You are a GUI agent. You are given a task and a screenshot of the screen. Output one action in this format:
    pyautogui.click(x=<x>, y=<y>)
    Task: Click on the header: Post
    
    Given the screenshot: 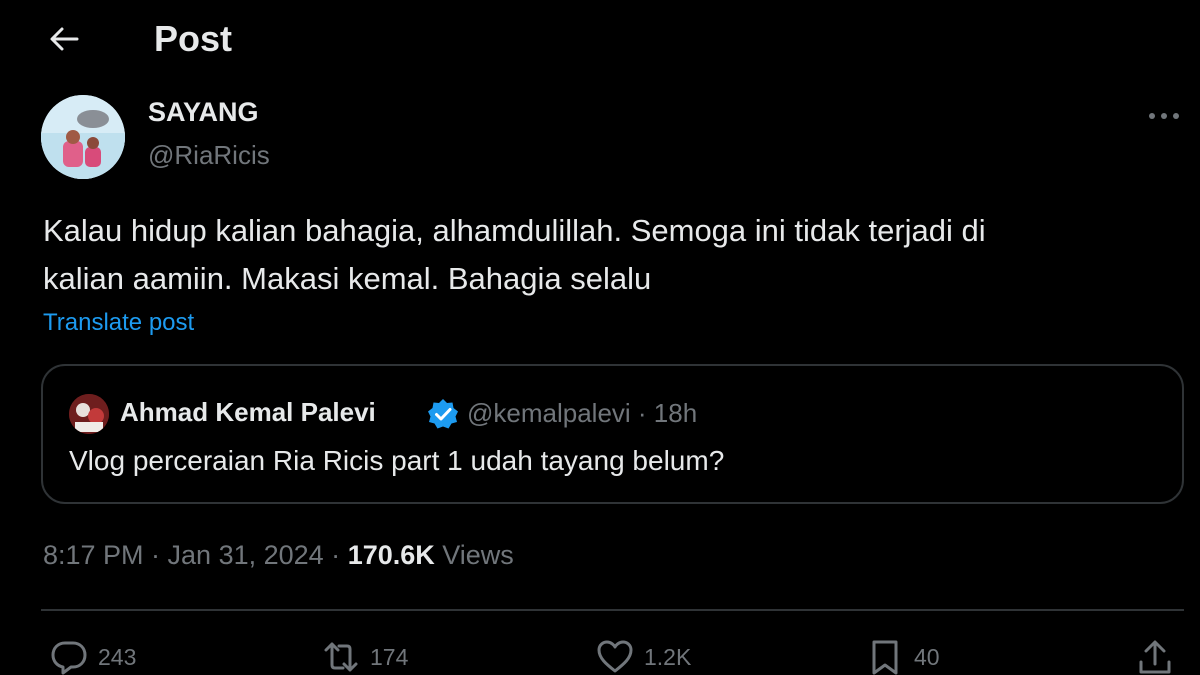 What is the action you would take?
    pyautogui.click(x=600, y=40)
    